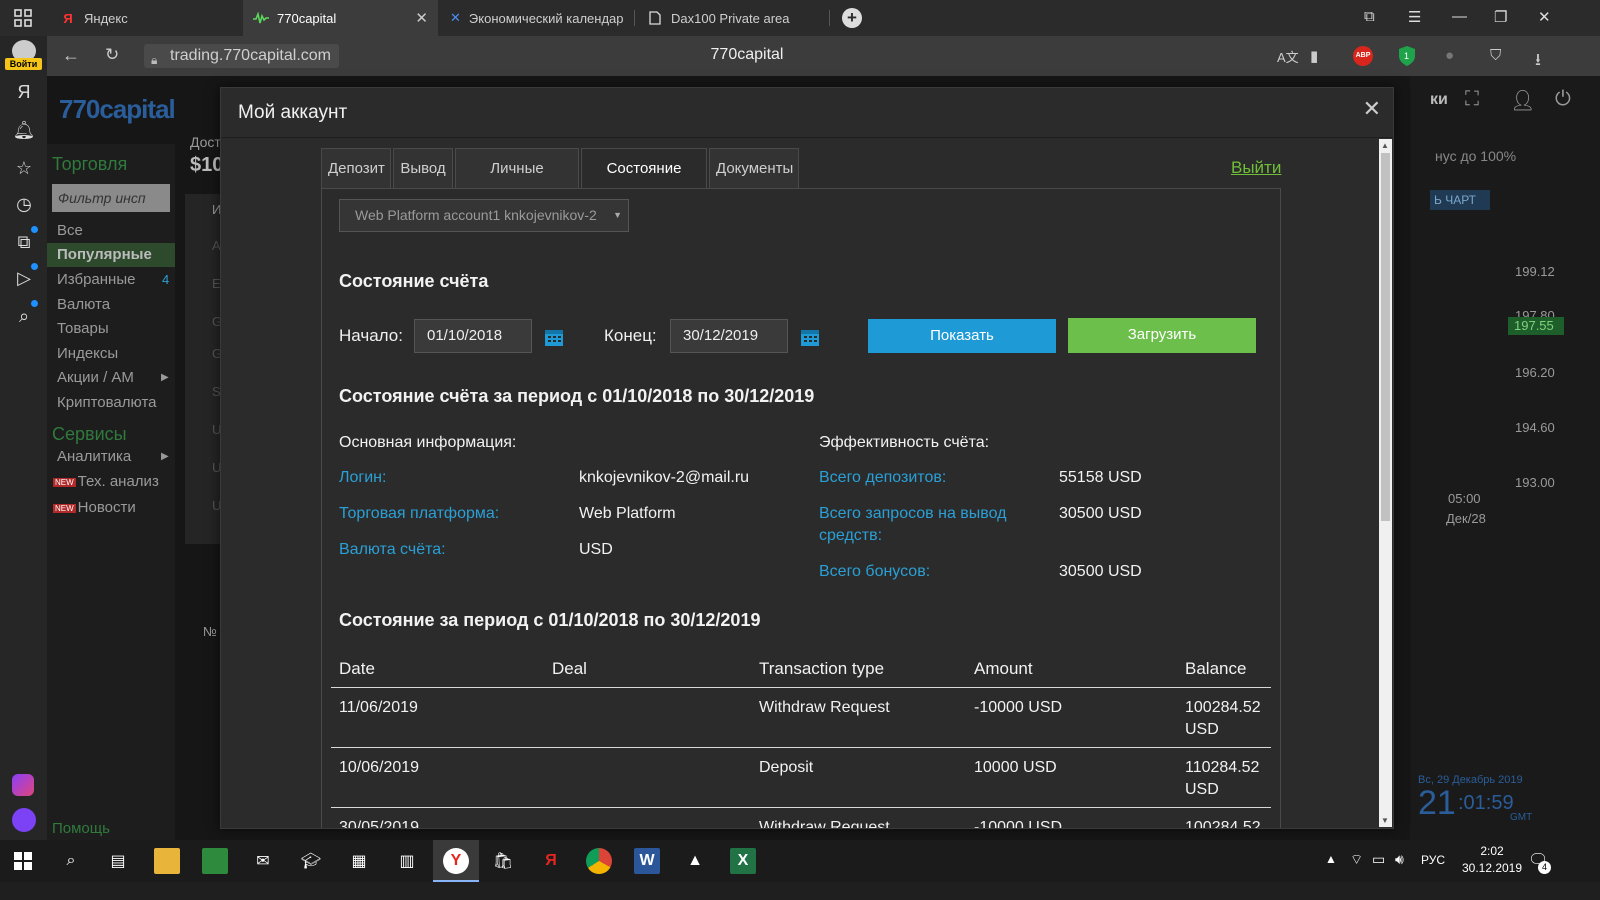  Describe the element at coordinates (94, 456) in the screenshot. I see `service-analytics: Аналитика` at that location.